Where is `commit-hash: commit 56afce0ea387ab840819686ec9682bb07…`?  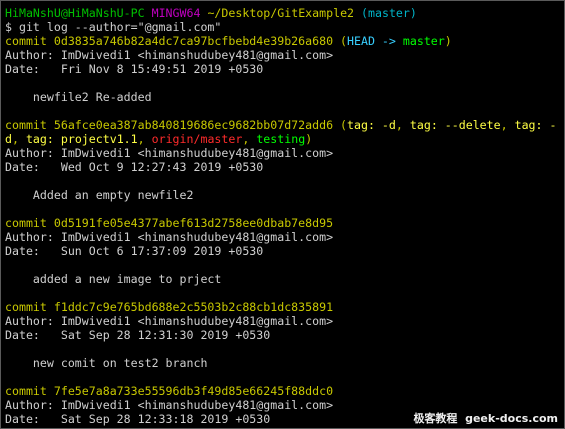 commit-hash: commit 56afce0ea387ab840819686ec9682bb07… is located at coordinates (169, 125).